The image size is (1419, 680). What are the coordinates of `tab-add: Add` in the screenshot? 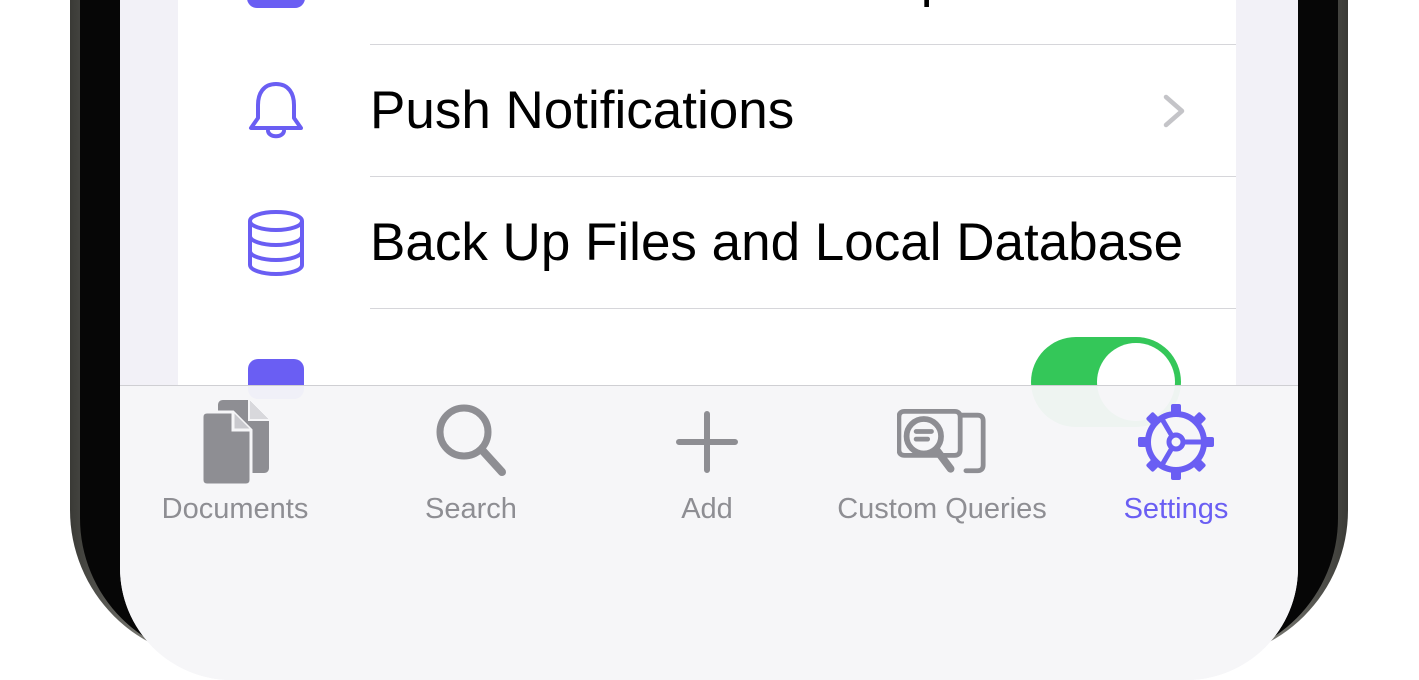 It's located at (707, 466).